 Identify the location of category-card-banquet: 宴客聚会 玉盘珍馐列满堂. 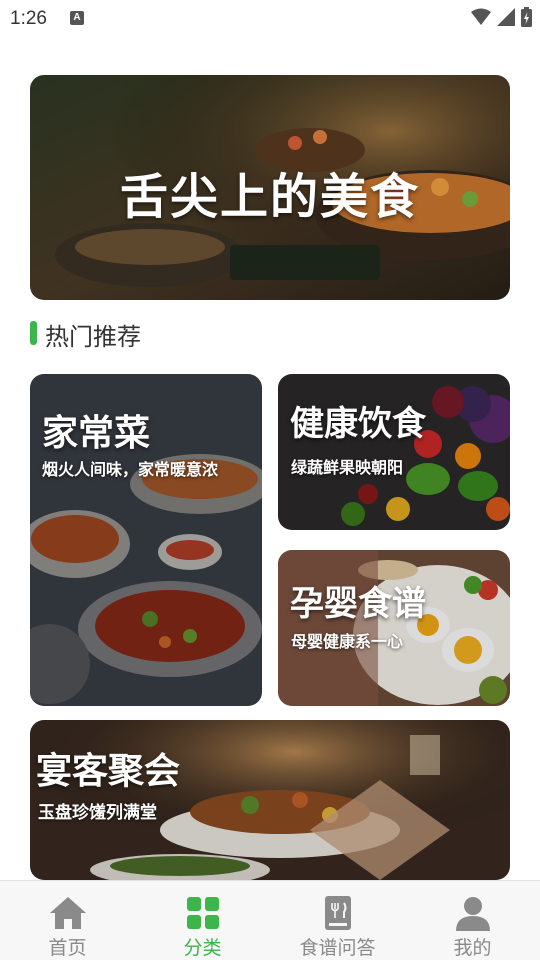
(270, 800).